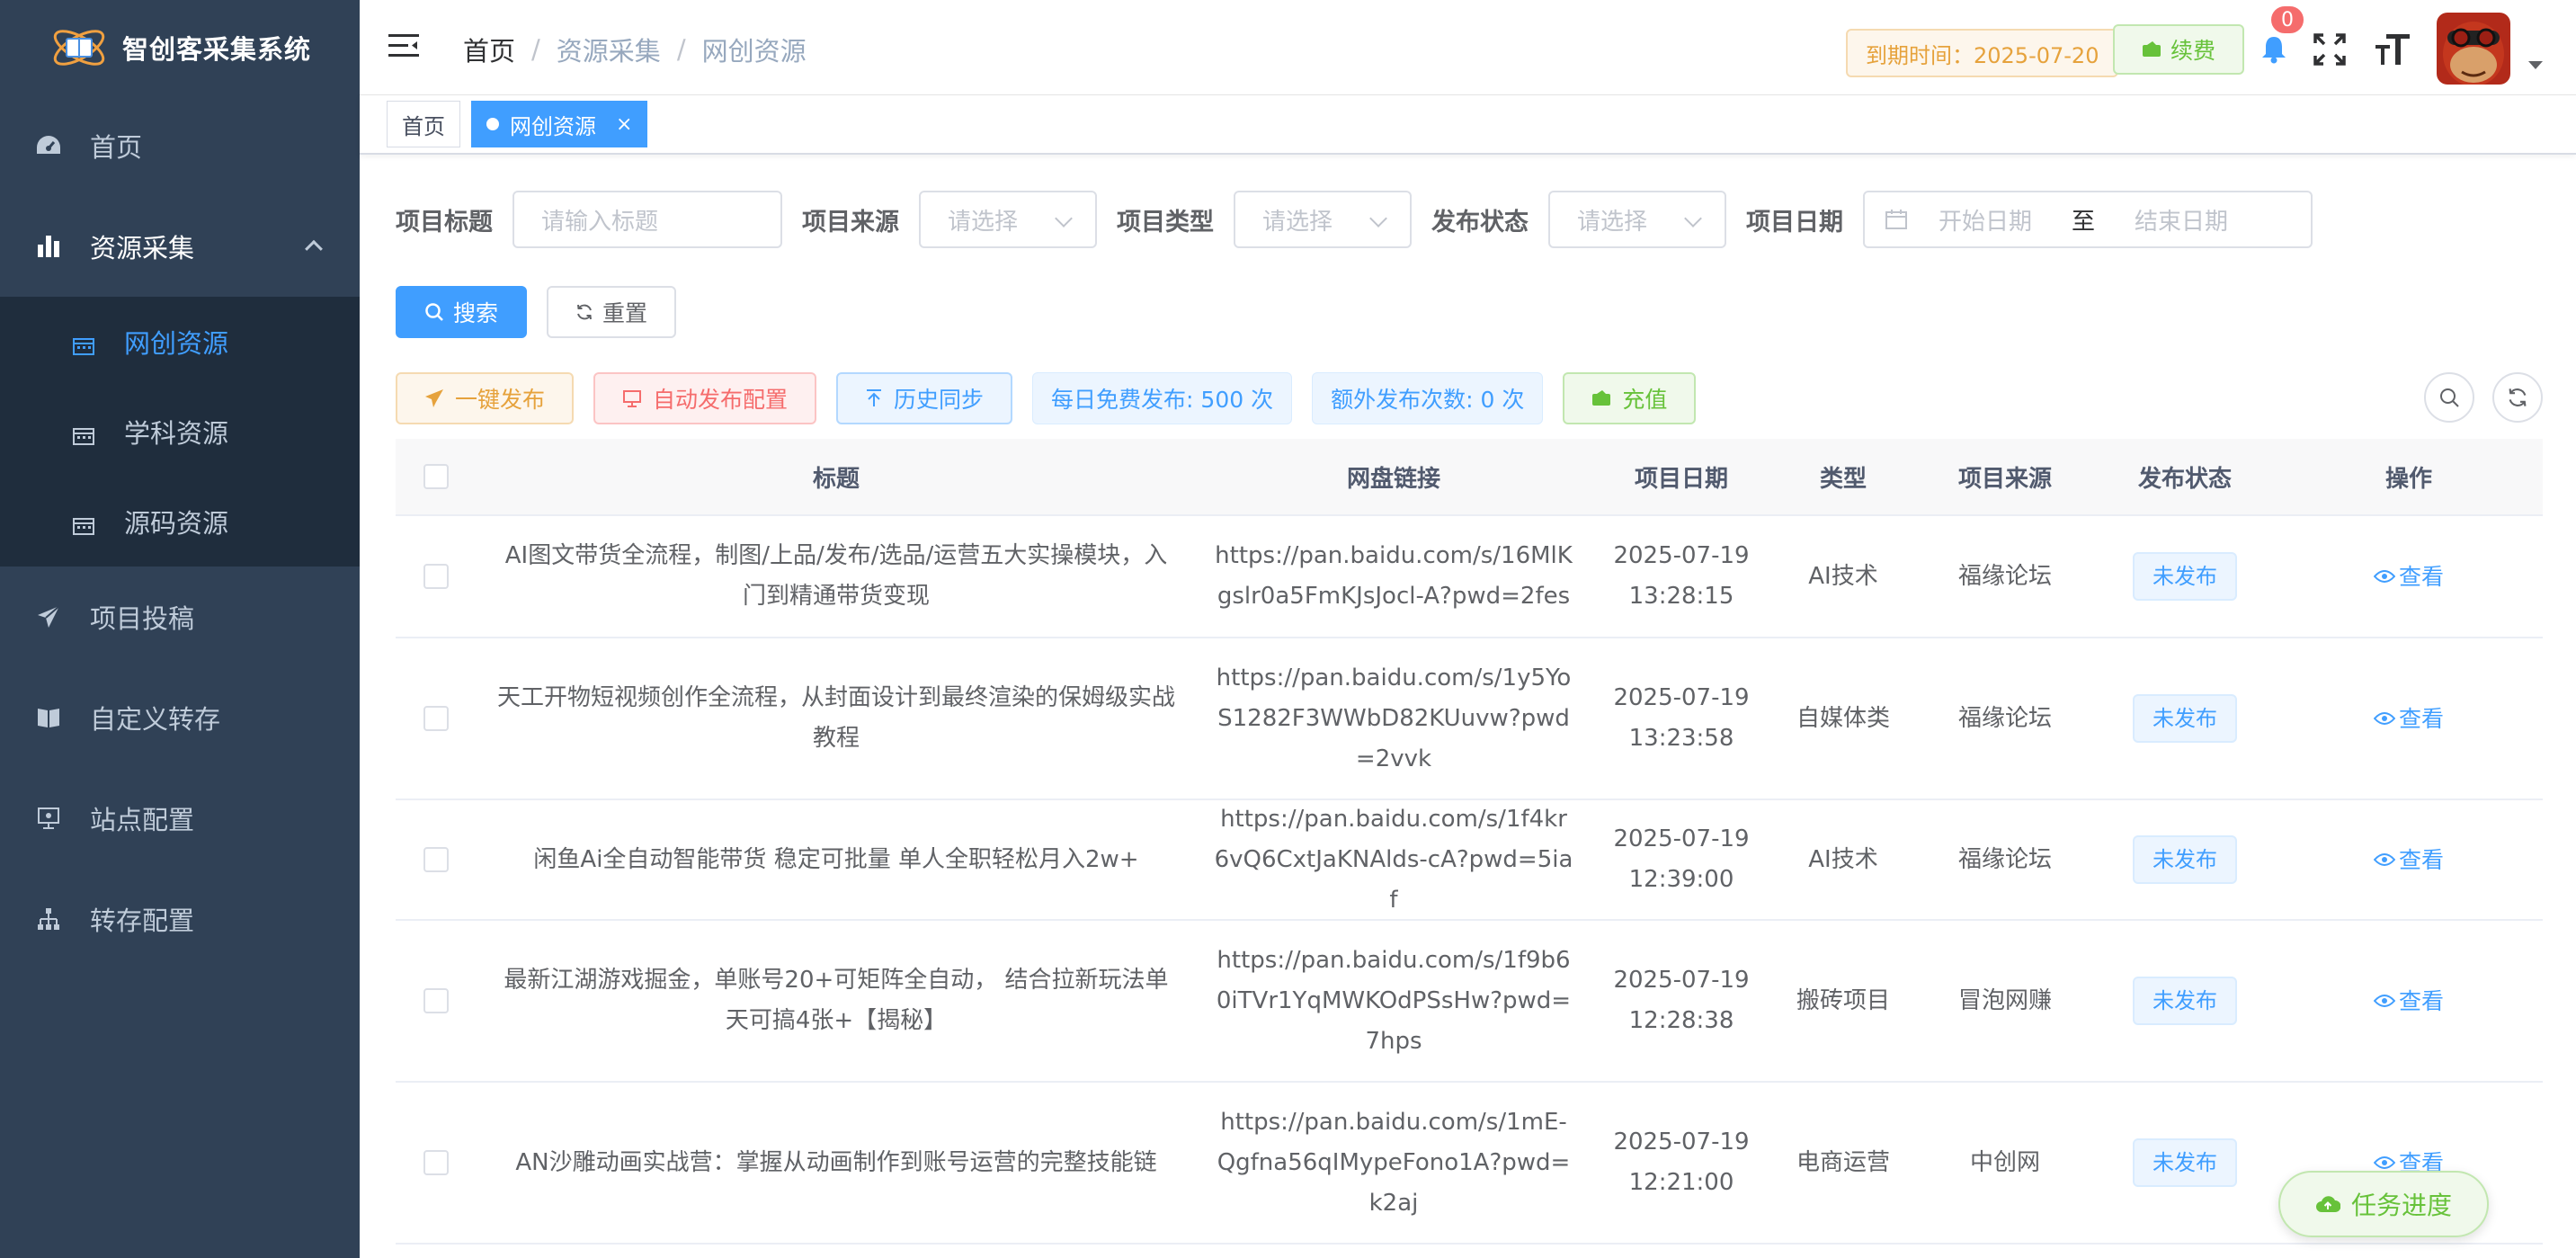 The height and width of the screenshot is (1258, 2576). I want to click on date-cell: 2025-07-19 12:21:00, so click(1682, 1162).